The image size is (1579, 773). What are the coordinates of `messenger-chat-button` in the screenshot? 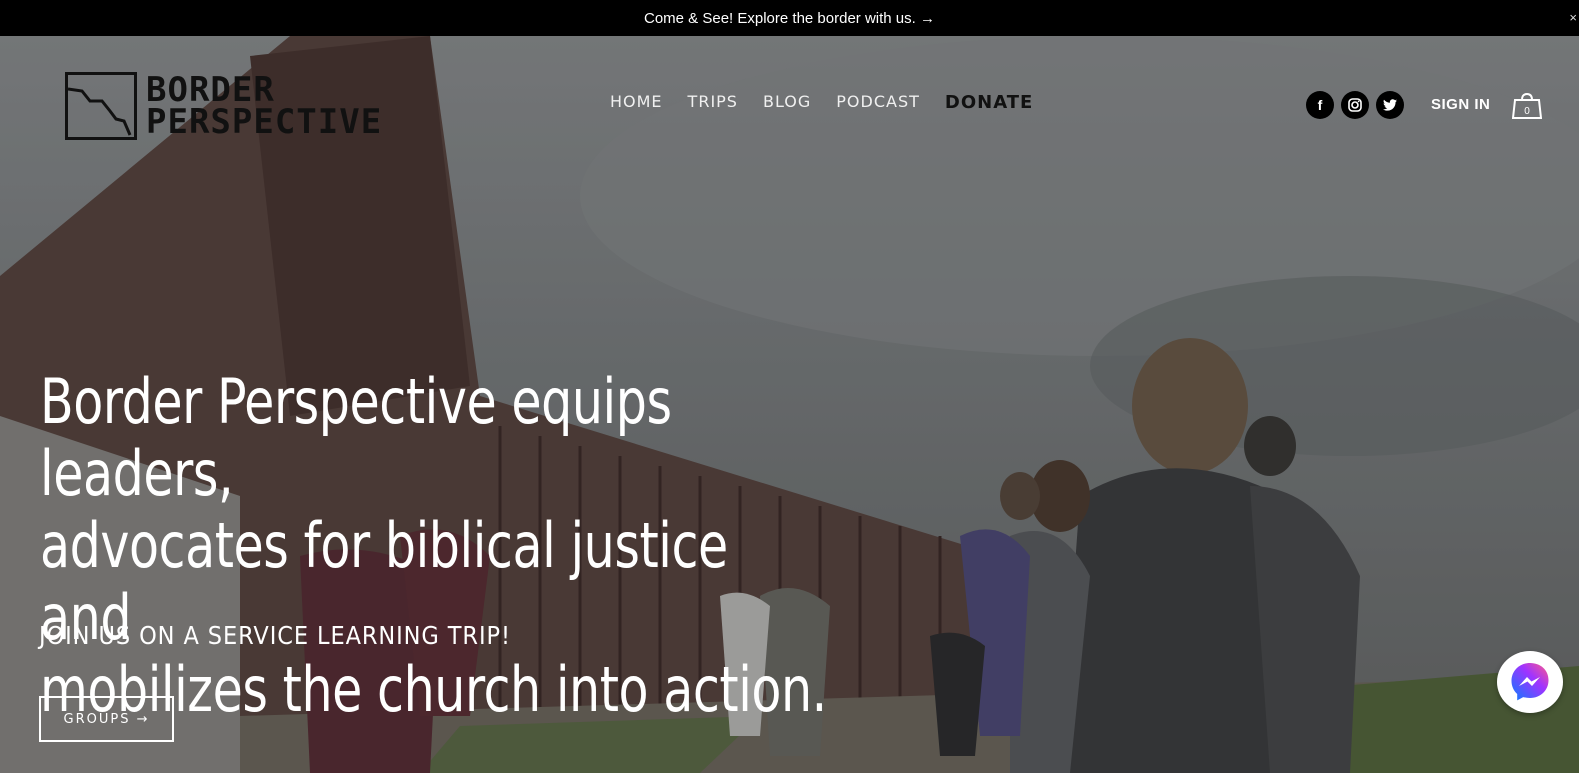 It's located at (1530, 682).